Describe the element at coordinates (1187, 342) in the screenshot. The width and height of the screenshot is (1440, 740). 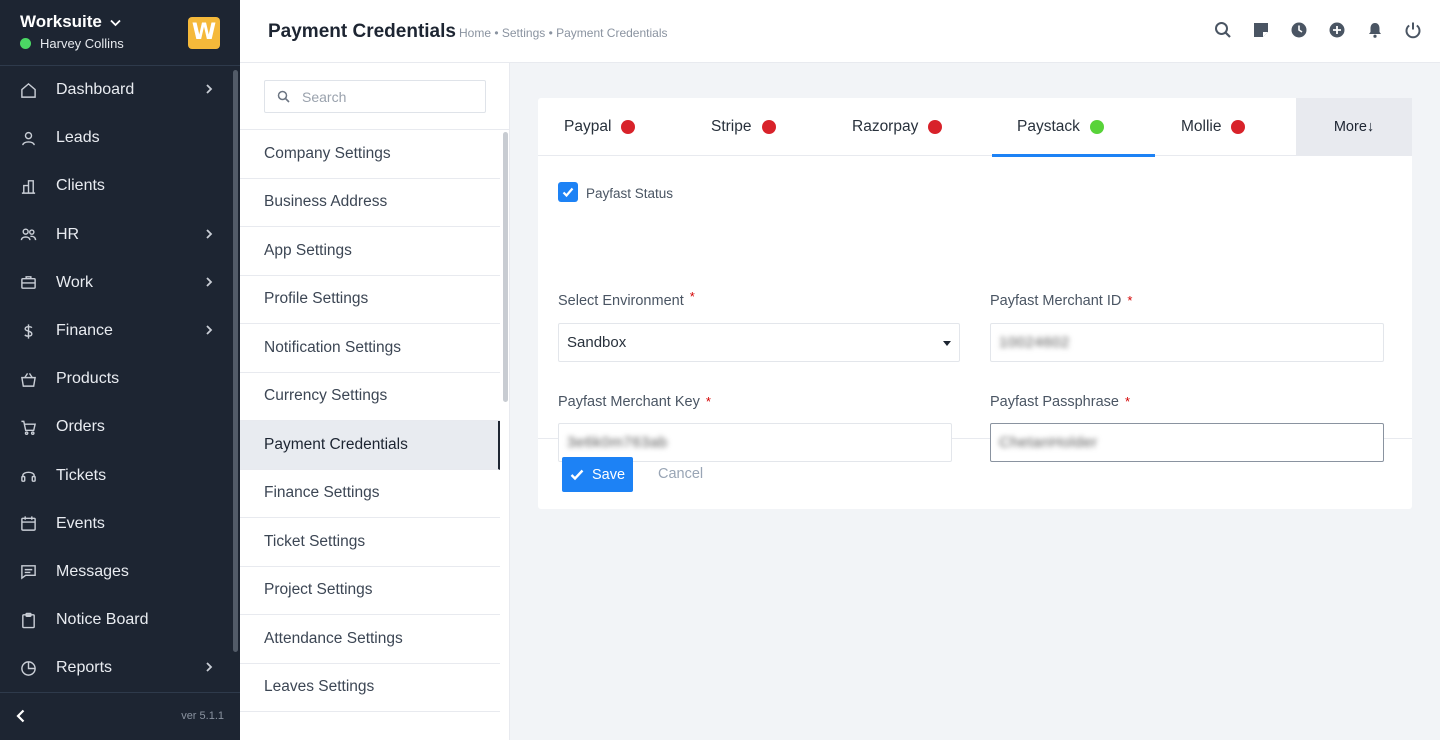
I see `merchant-id-field: 10024602` at that location.